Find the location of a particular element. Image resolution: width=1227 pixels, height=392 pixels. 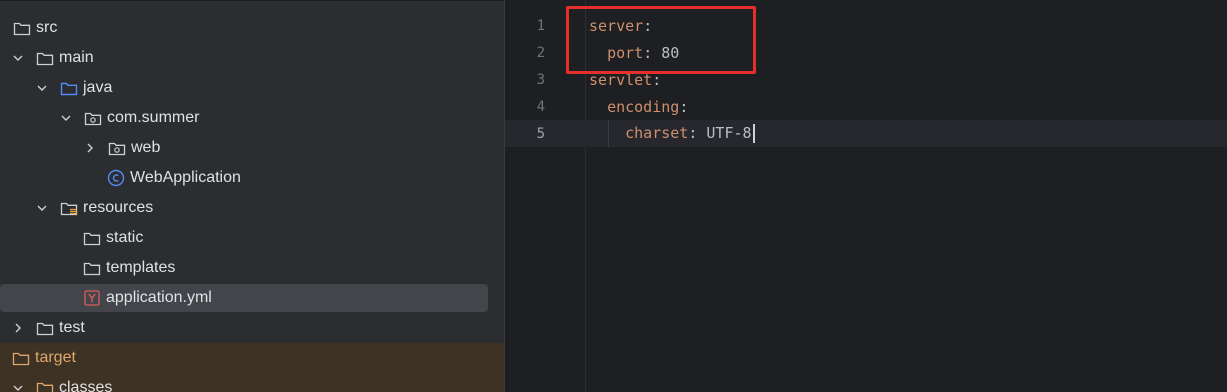

tree-item-main: main is located at coordinates (252, 58).